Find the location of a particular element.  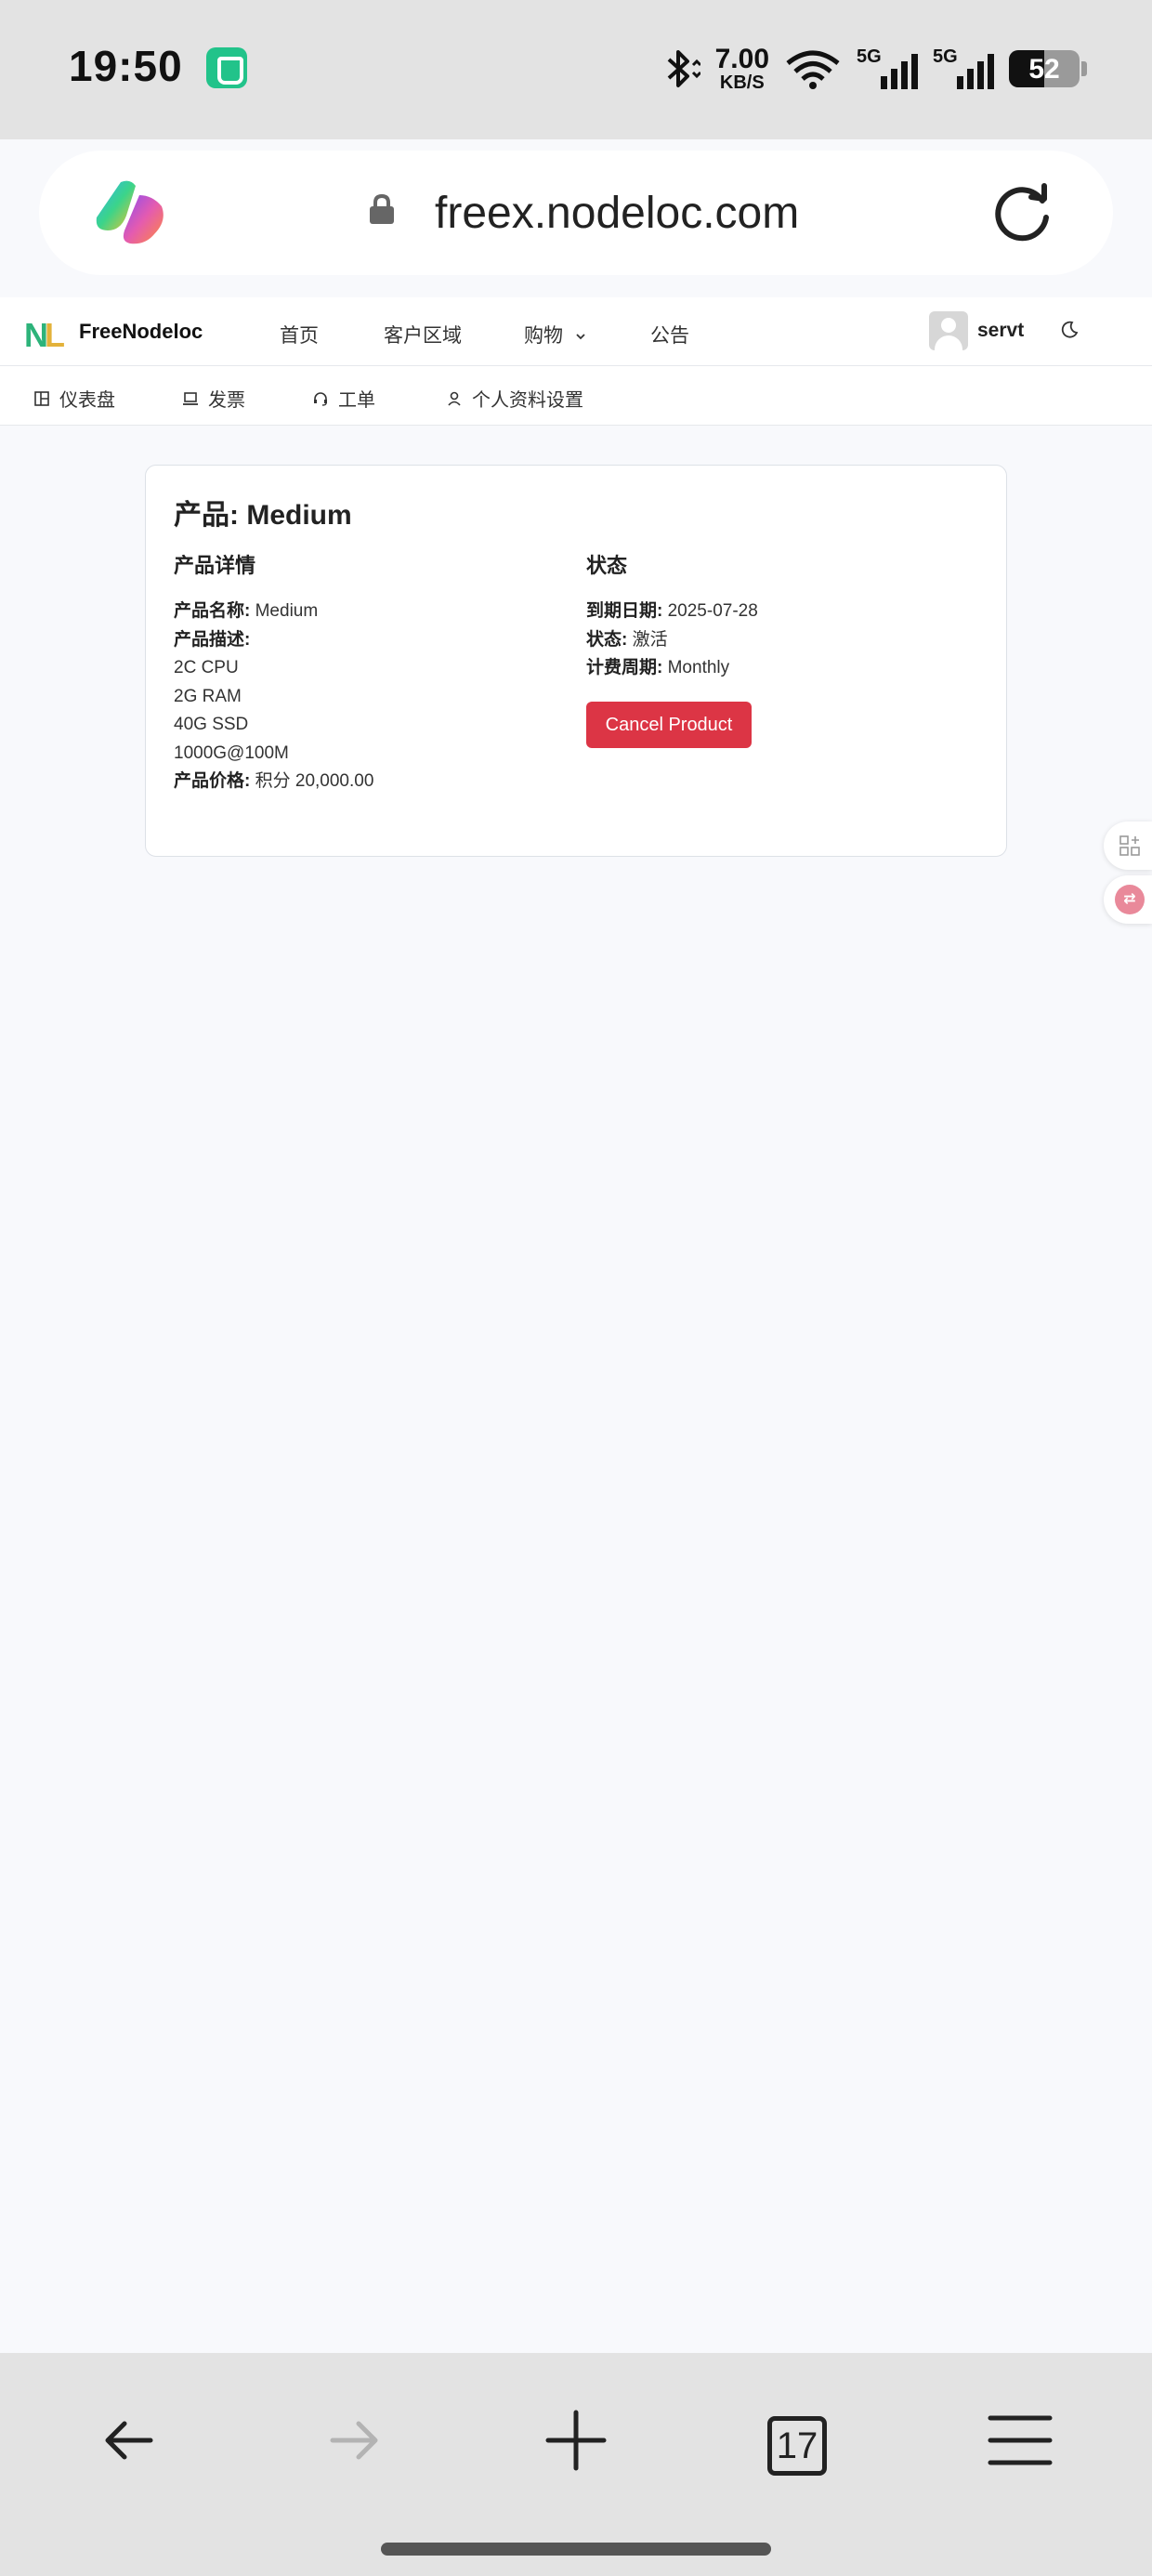

product-details-heading: 产品详情 is located at coordinates (215, 565).